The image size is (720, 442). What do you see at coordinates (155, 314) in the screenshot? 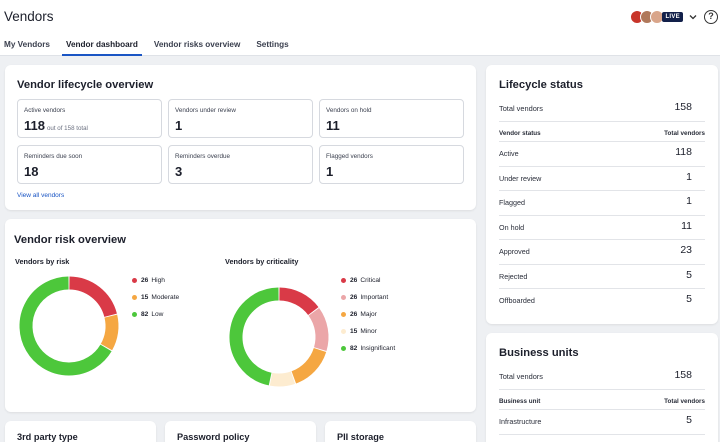
I see `legend-item-low: 82 Low` at bounding box center [155, 314].